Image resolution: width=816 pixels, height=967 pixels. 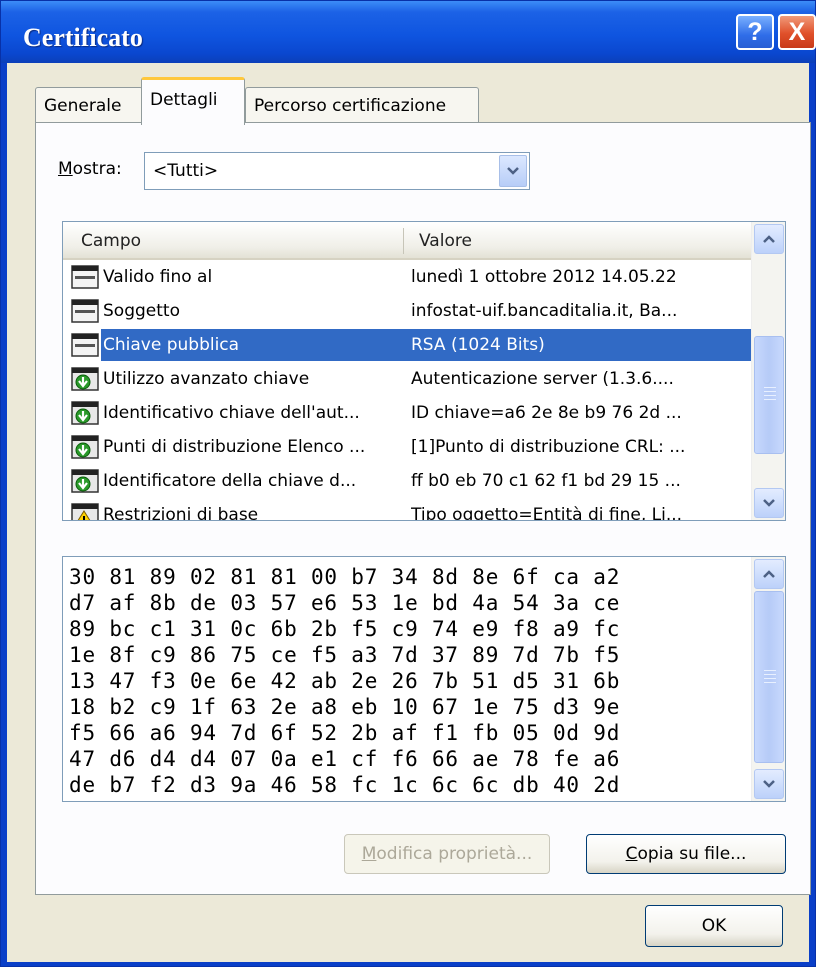 What do you see at coordinates (90, 169) in the screenshot?
I see `mostra-label: Mostra:` at bounding box center [90, 169].